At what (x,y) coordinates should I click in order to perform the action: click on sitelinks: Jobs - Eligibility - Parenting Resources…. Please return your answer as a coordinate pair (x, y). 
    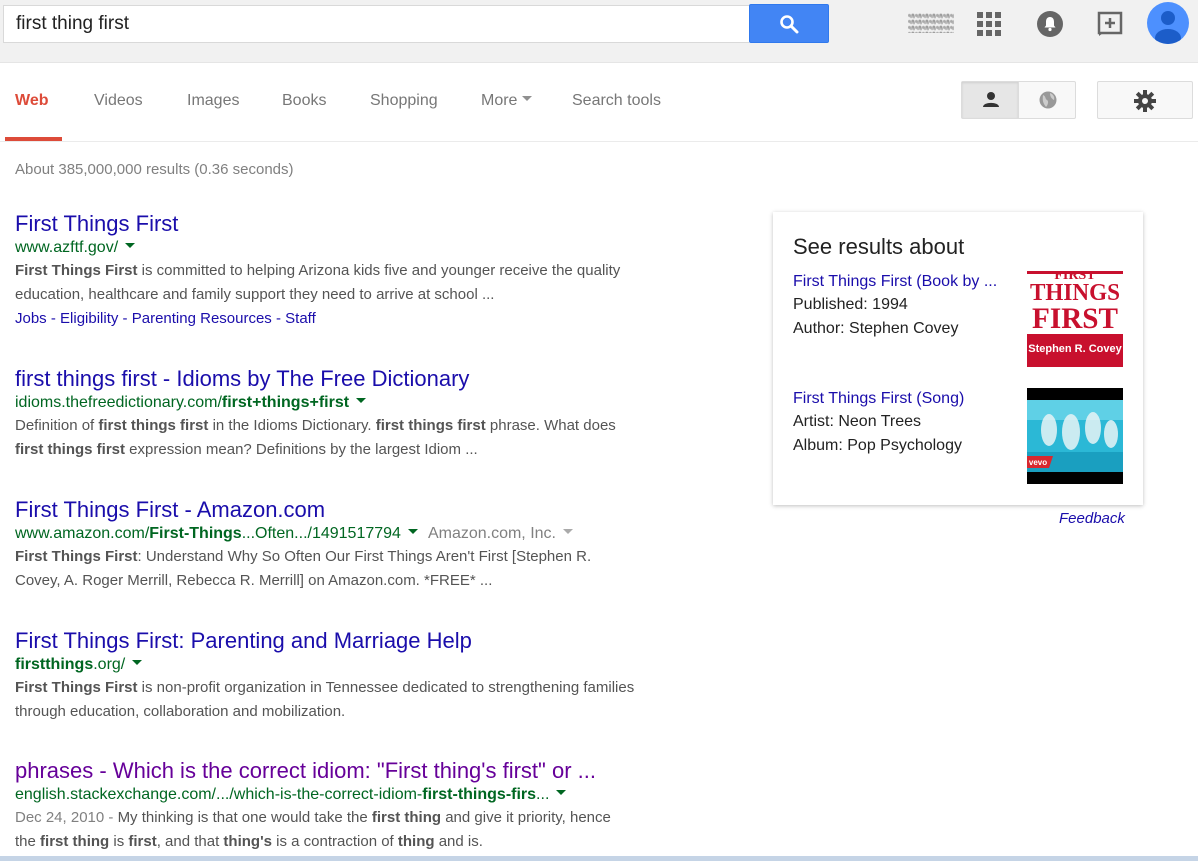
    Looking at the image, I should click on (165, 318).